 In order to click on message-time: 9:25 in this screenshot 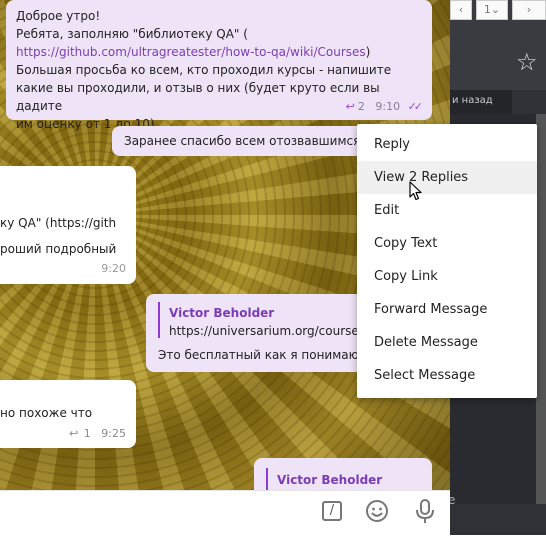, I will do `click(113, 433)`.